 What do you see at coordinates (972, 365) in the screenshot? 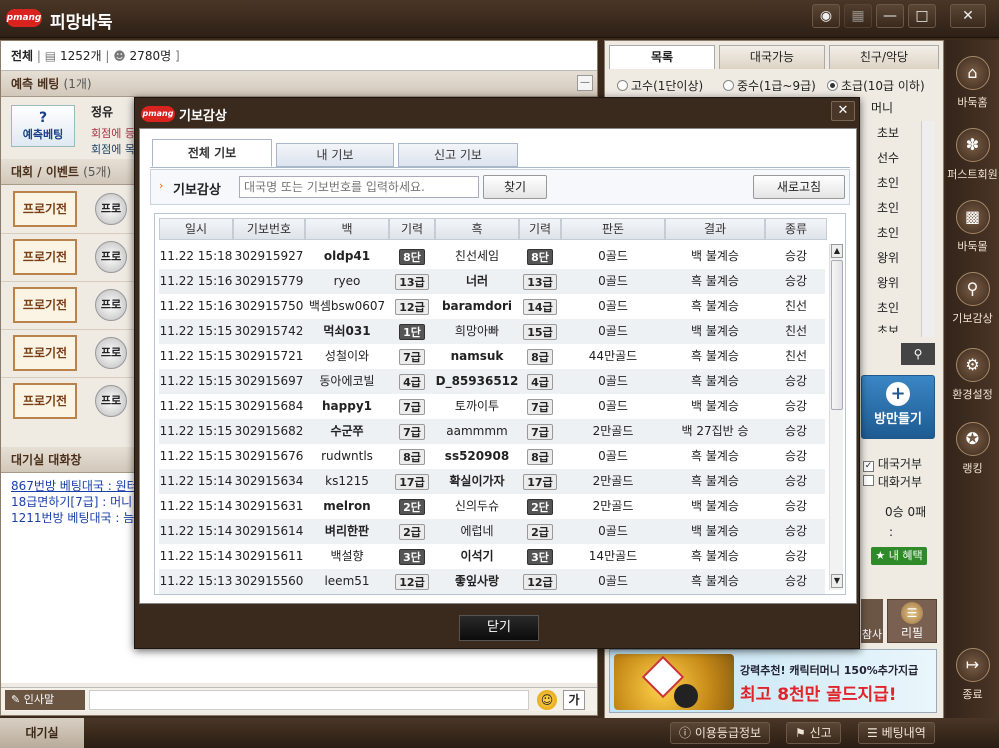
I see `settings-icon: ⚙` at bounding box center [972, 365].